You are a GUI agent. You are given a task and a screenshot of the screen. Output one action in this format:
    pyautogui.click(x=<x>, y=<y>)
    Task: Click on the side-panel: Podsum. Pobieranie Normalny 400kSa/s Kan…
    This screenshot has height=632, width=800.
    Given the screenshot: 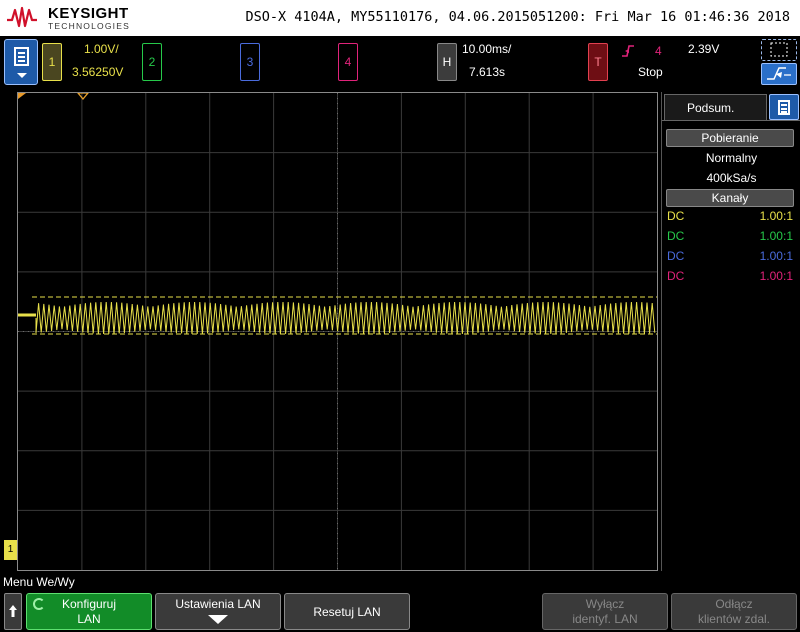 What is the action you would take?
    pyautogui.click(x=730, y=331)
    